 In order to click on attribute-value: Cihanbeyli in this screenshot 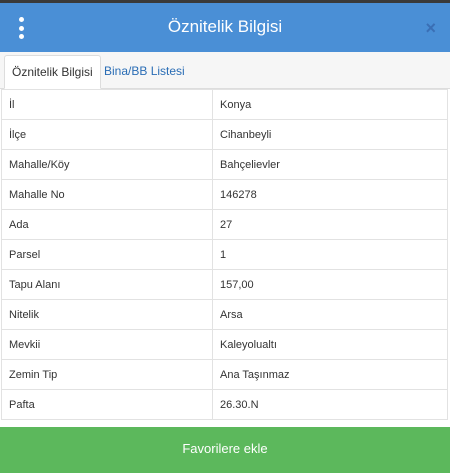, I will do `click(330, 134)`.